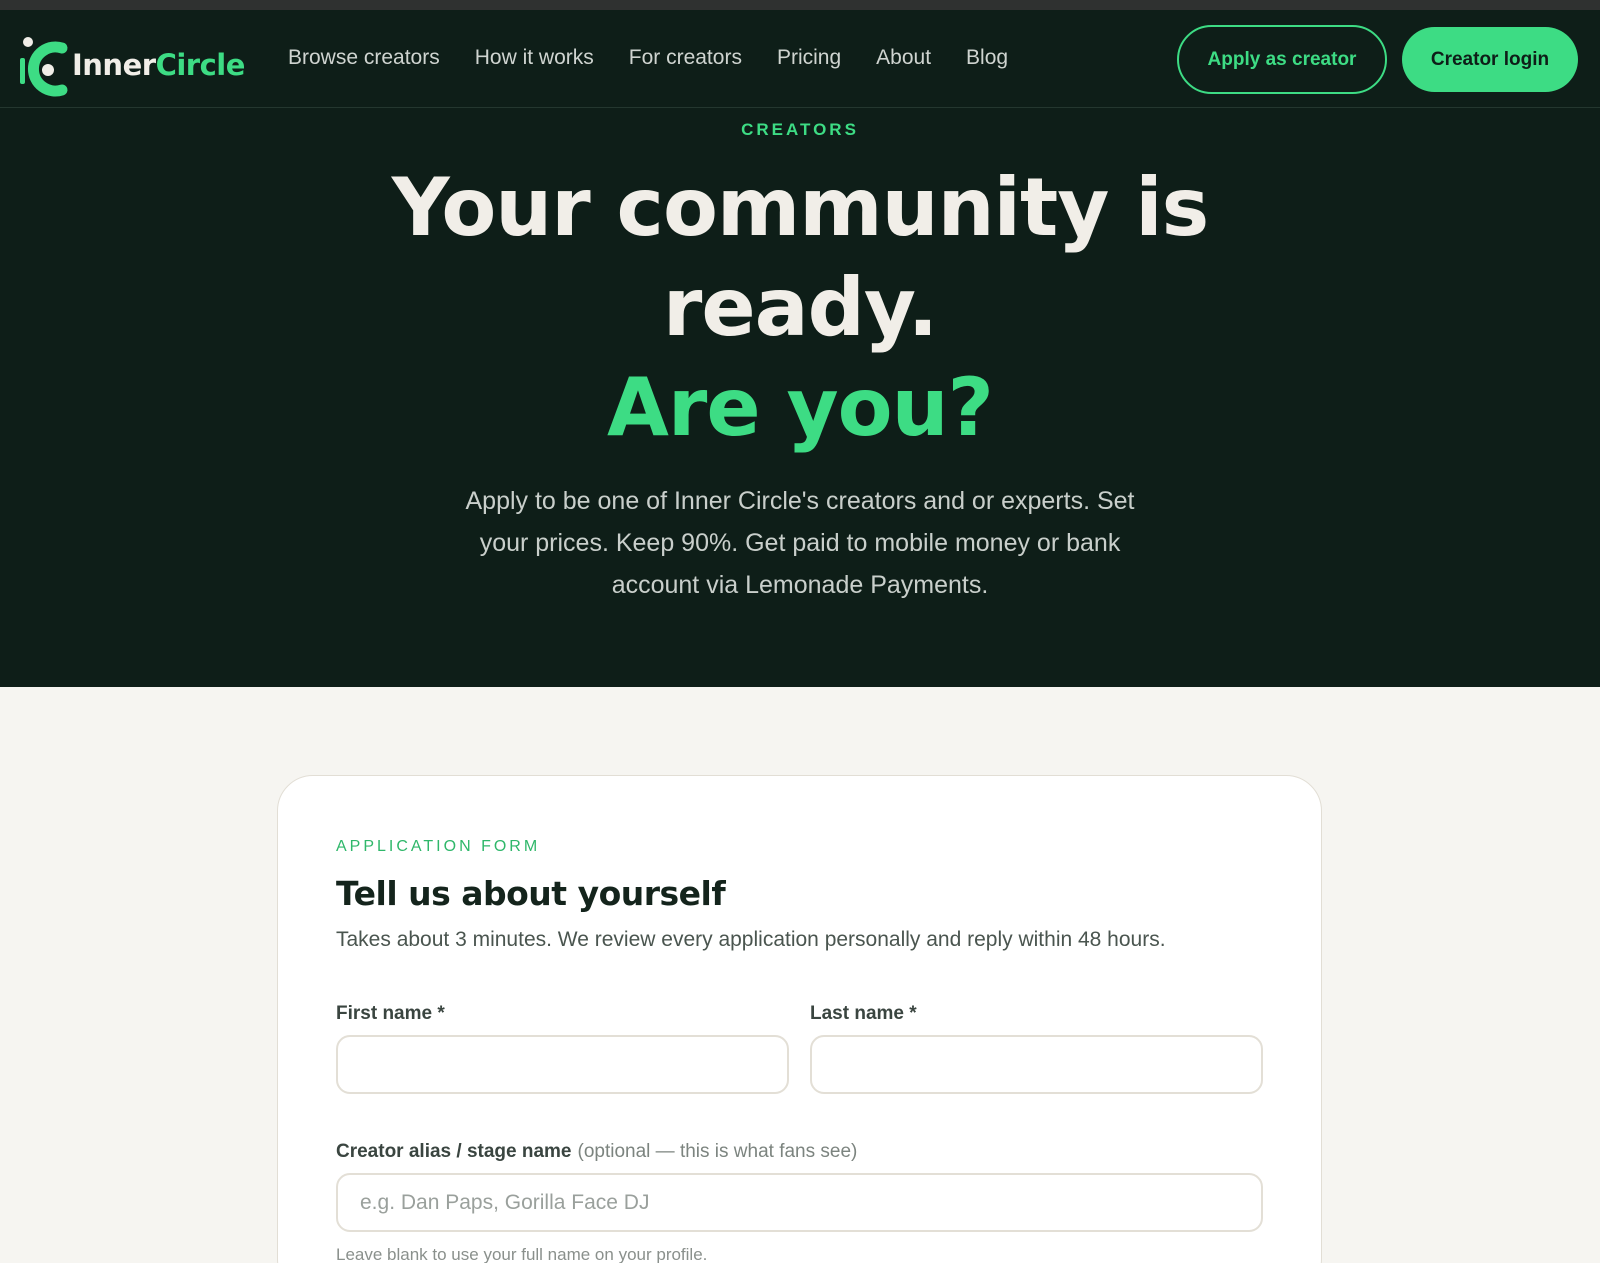 Image resolution: width=1600 pixels, height=1263 pixels. I want to click on form-title: Tell us about yourself, so click(531, 893).